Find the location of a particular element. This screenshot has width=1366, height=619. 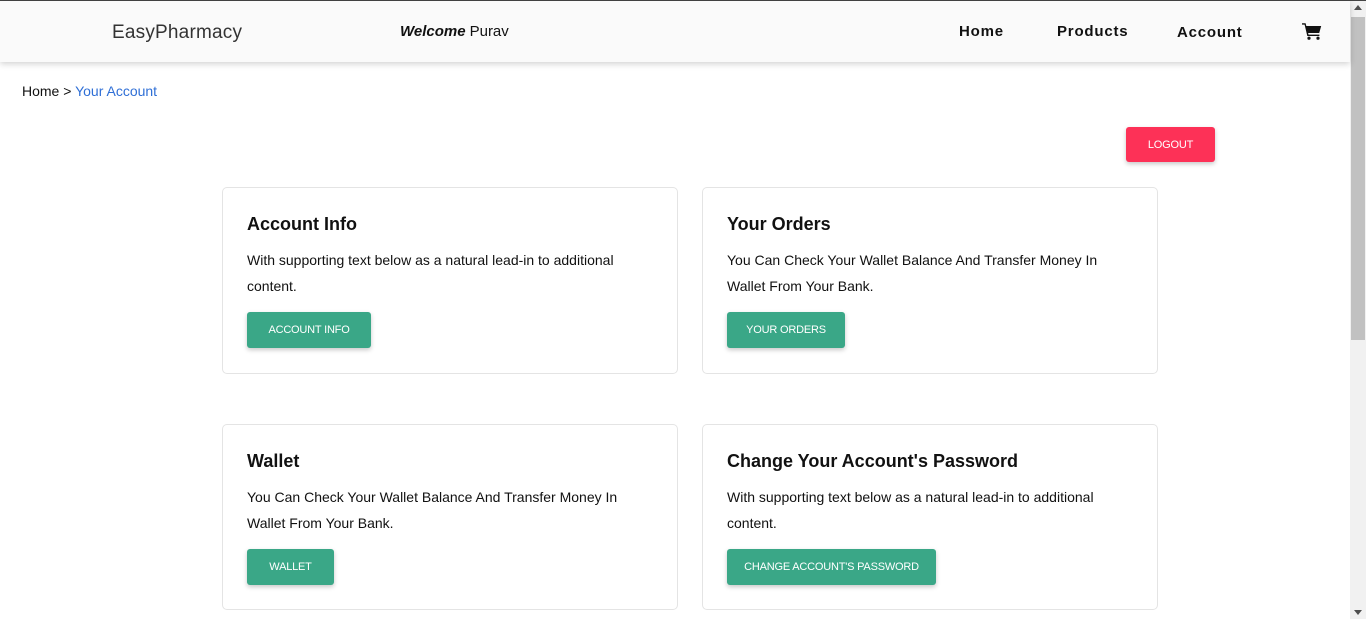

your-orders-button: YOUR ORDERS is located at coordinates (786, 330).